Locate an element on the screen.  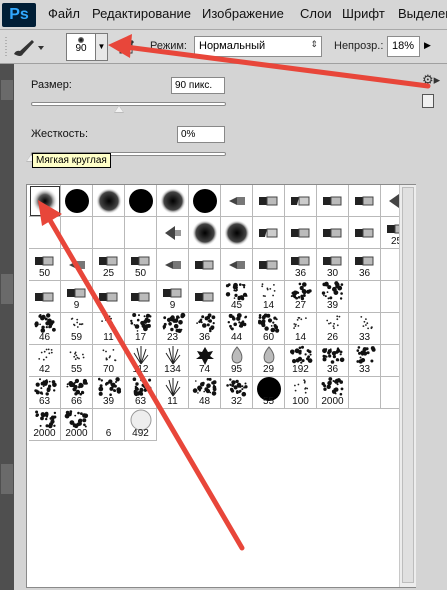
new-preset-icon is located at coordinates (428, 101).